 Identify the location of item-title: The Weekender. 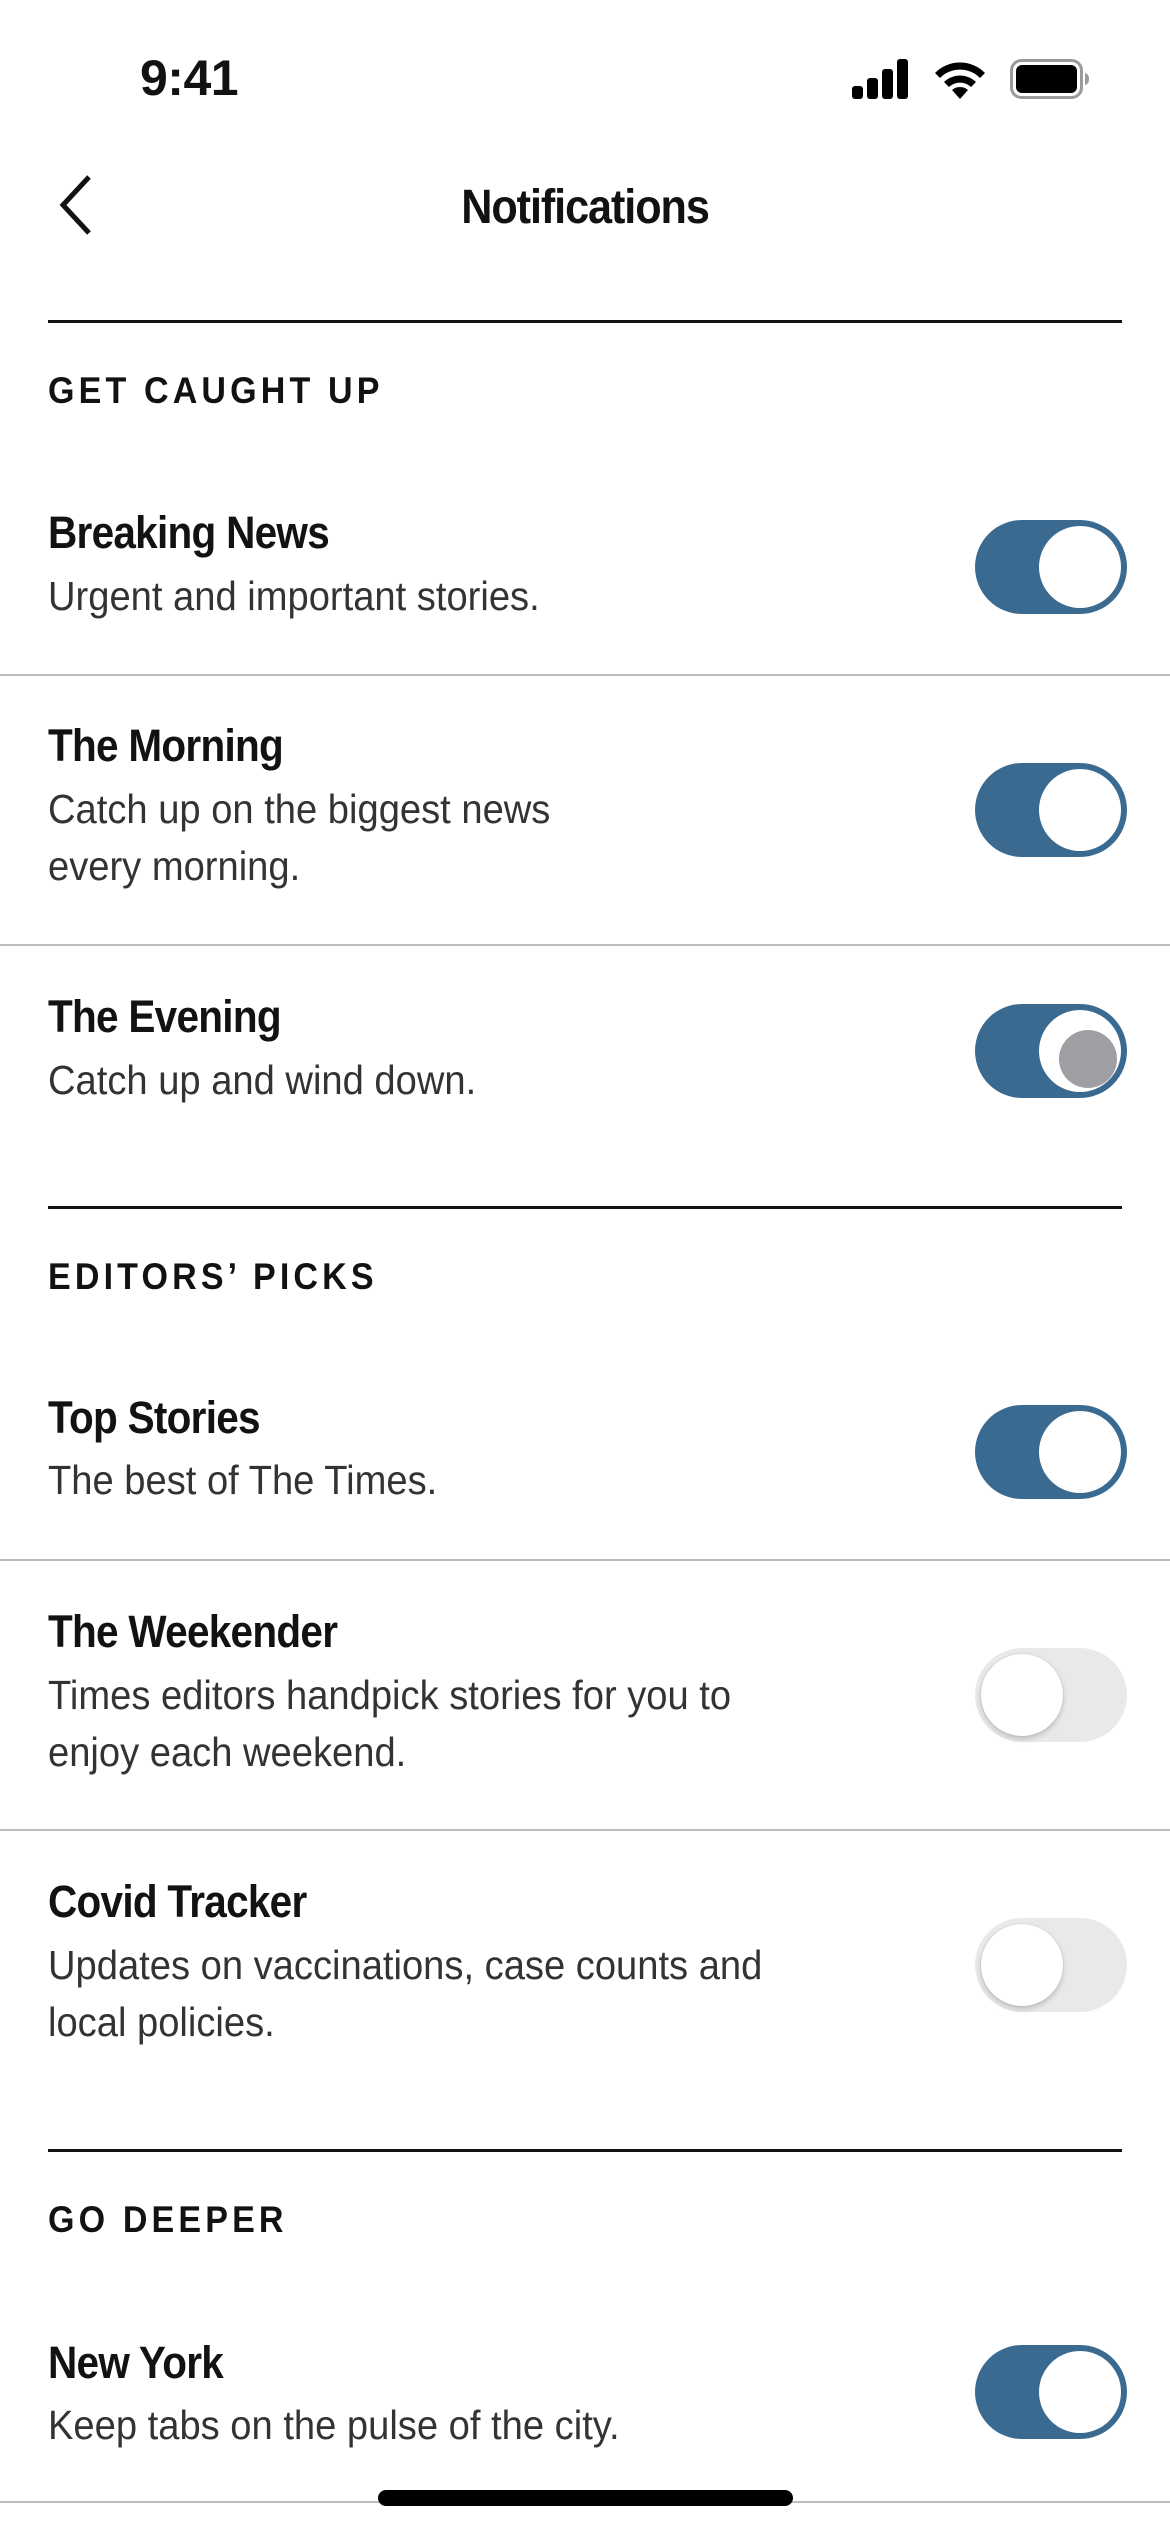
(193, 1631).